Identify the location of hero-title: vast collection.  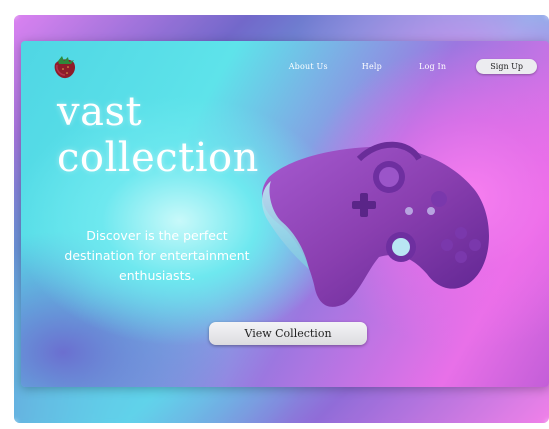
(158, 135).